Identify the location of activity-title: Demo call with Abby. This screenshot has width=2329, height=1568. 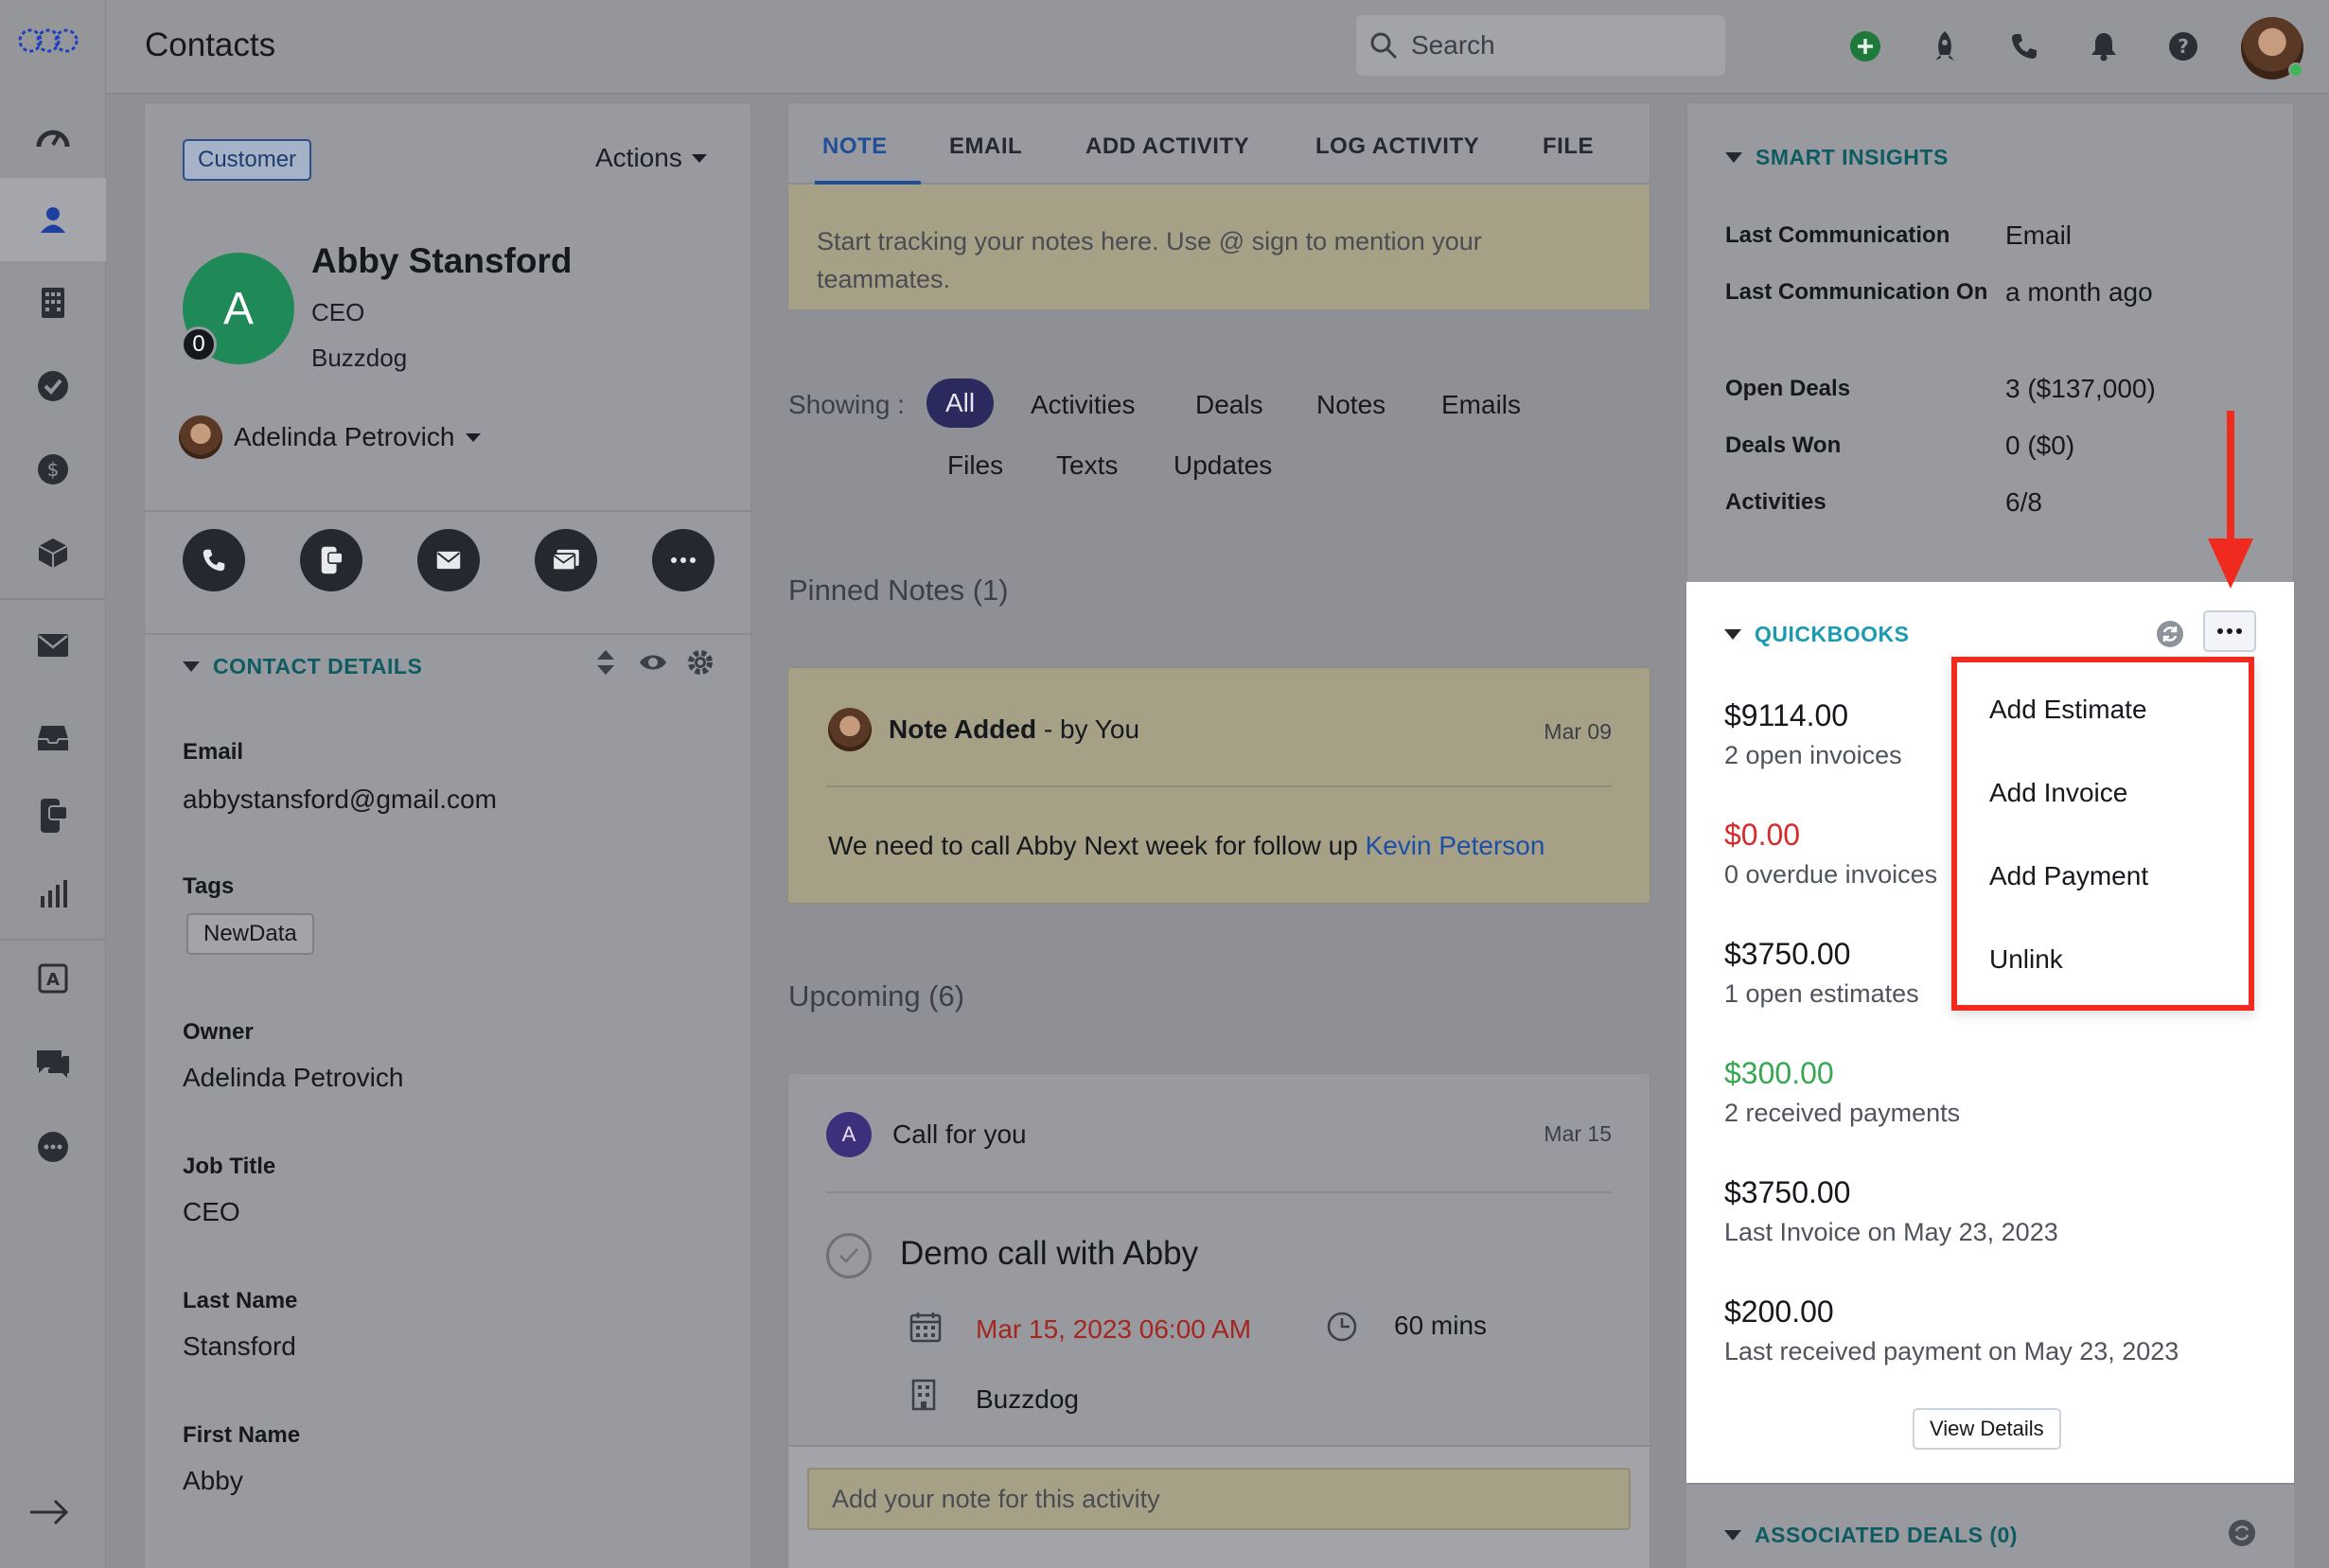
(1049, 1254).